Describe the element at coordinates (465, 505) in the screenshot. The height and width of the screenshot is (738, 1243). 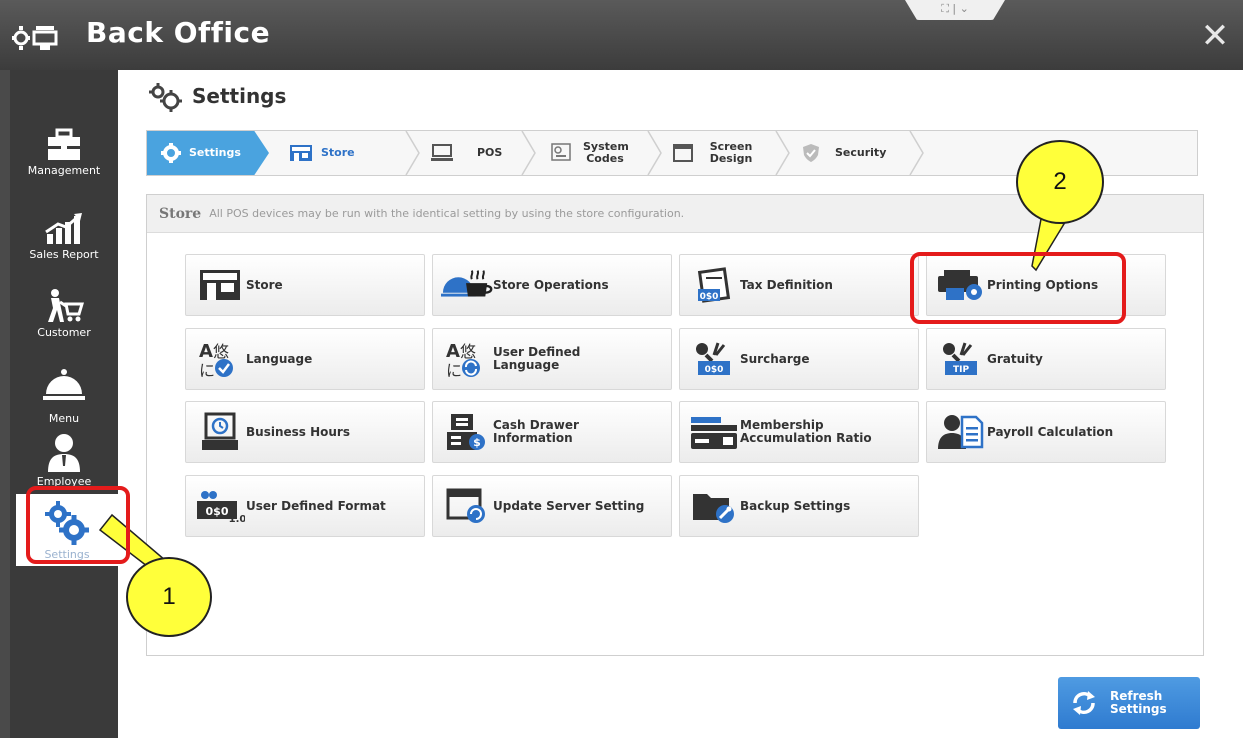
I see `update-server-icon` at that location.